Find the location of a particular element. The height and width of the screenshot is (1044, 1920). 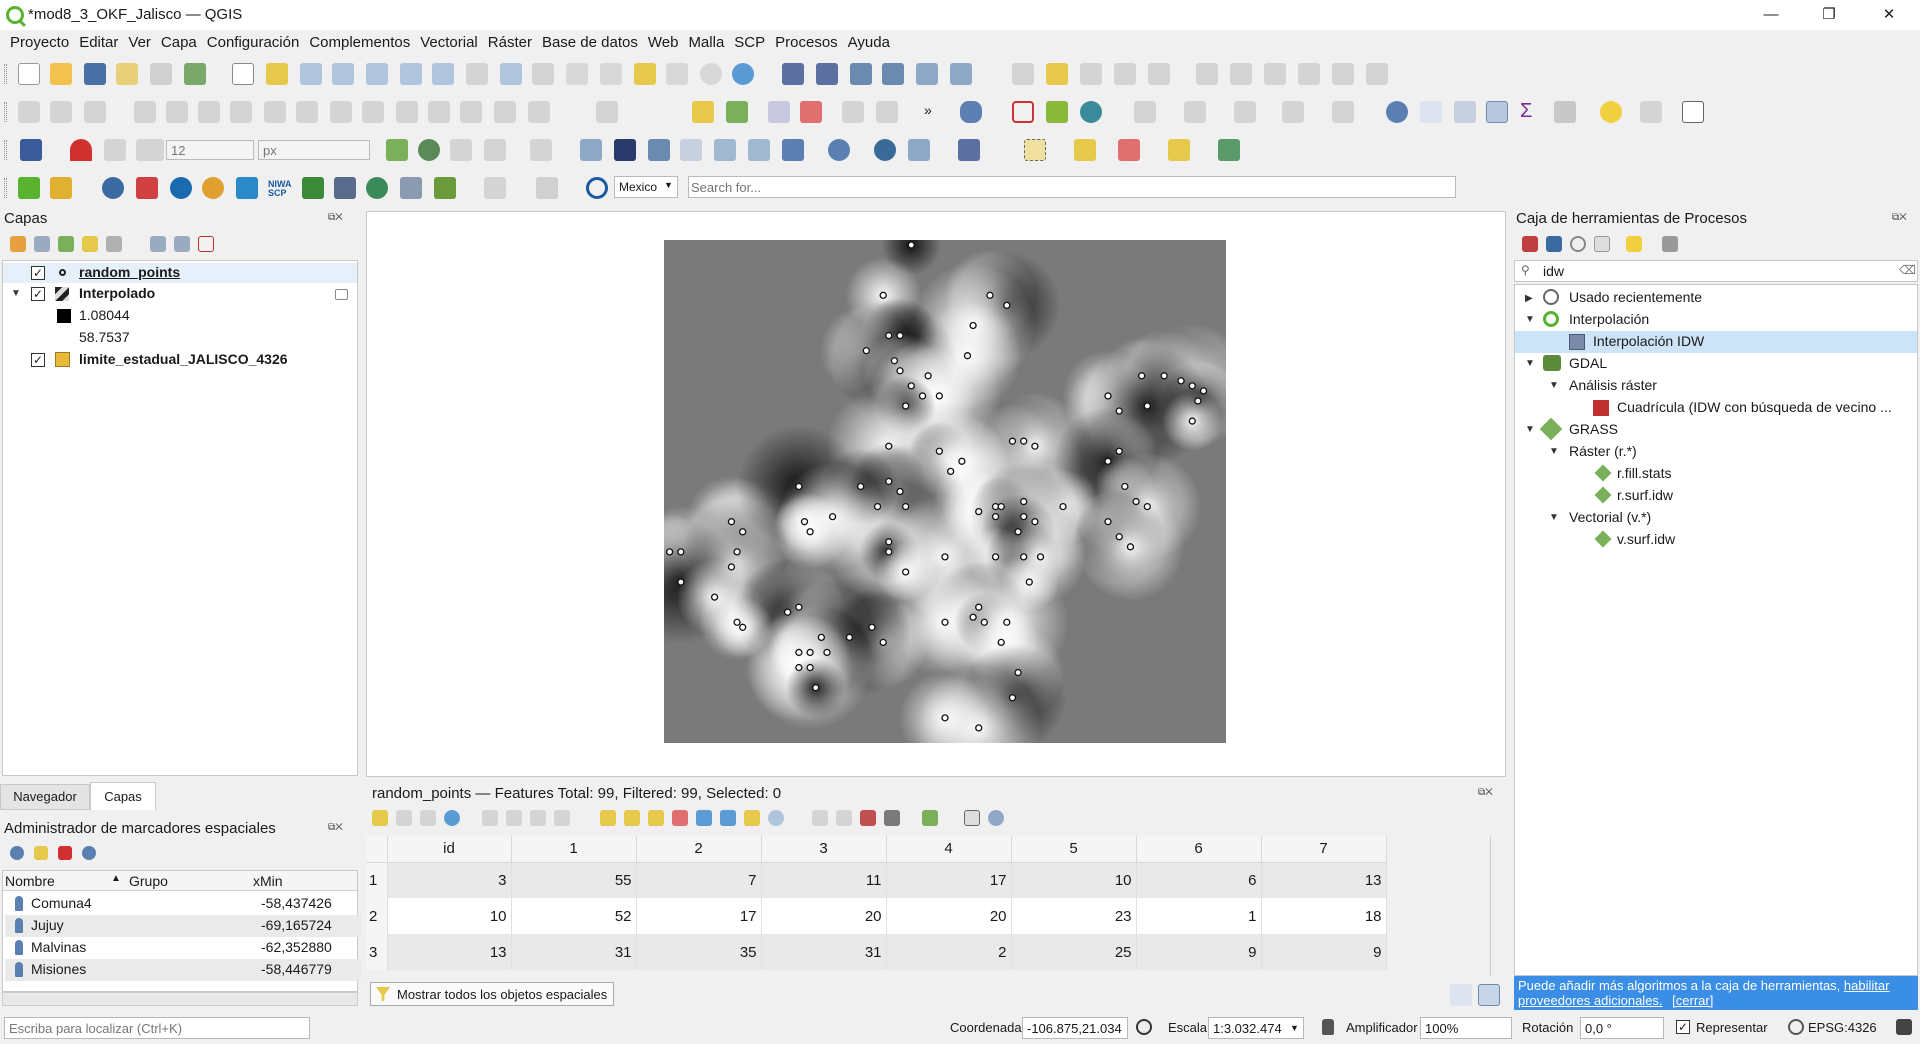

python-icon is located at coordinates (113, 188).